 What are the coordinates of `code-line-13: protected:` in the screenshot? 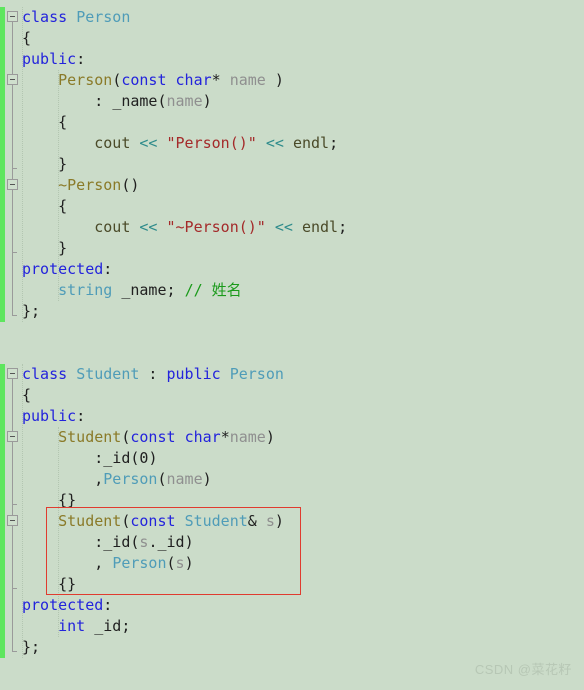 It's located at (67, 269).